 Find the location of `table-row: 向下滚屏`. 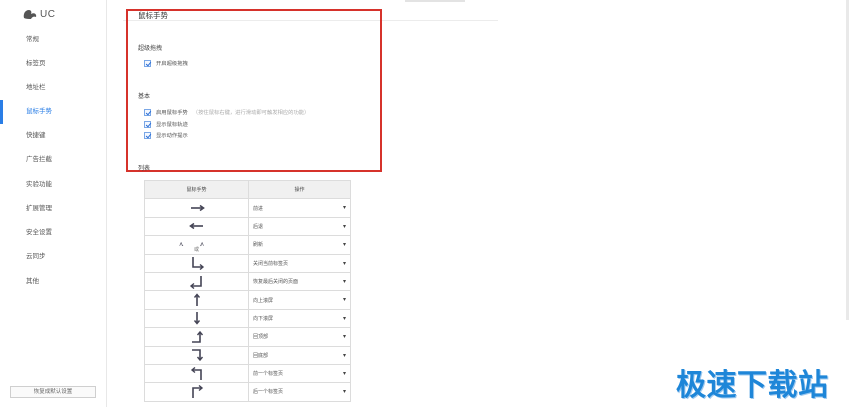

table-row: 向下滚屏 is located at coordinates (247, 318).